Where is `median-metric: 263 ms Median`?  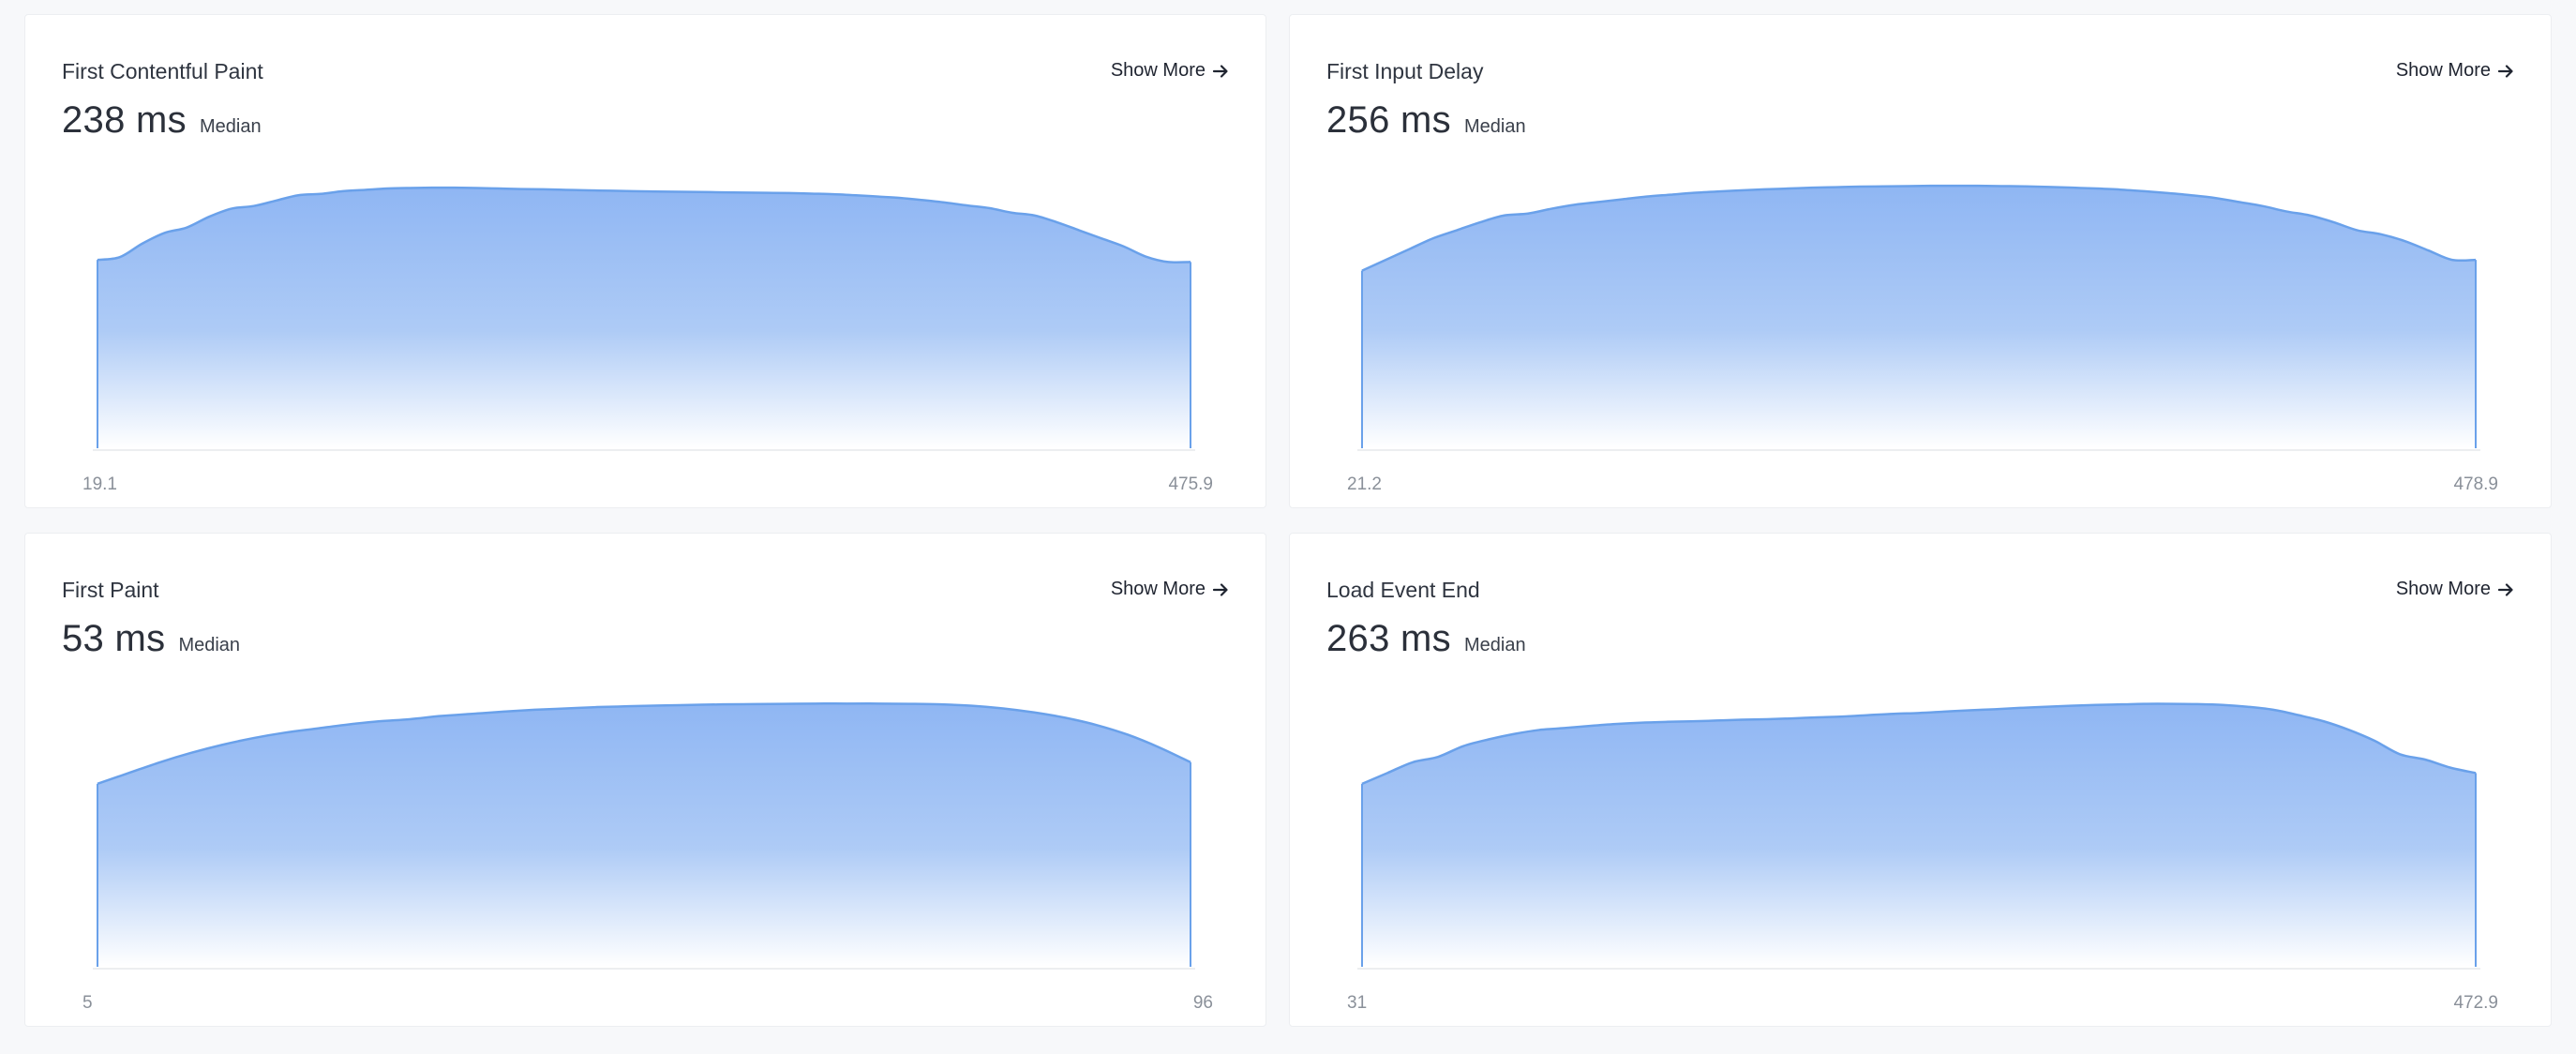 median-metric: 263 ms Median is located at coordinates (1426, 639).